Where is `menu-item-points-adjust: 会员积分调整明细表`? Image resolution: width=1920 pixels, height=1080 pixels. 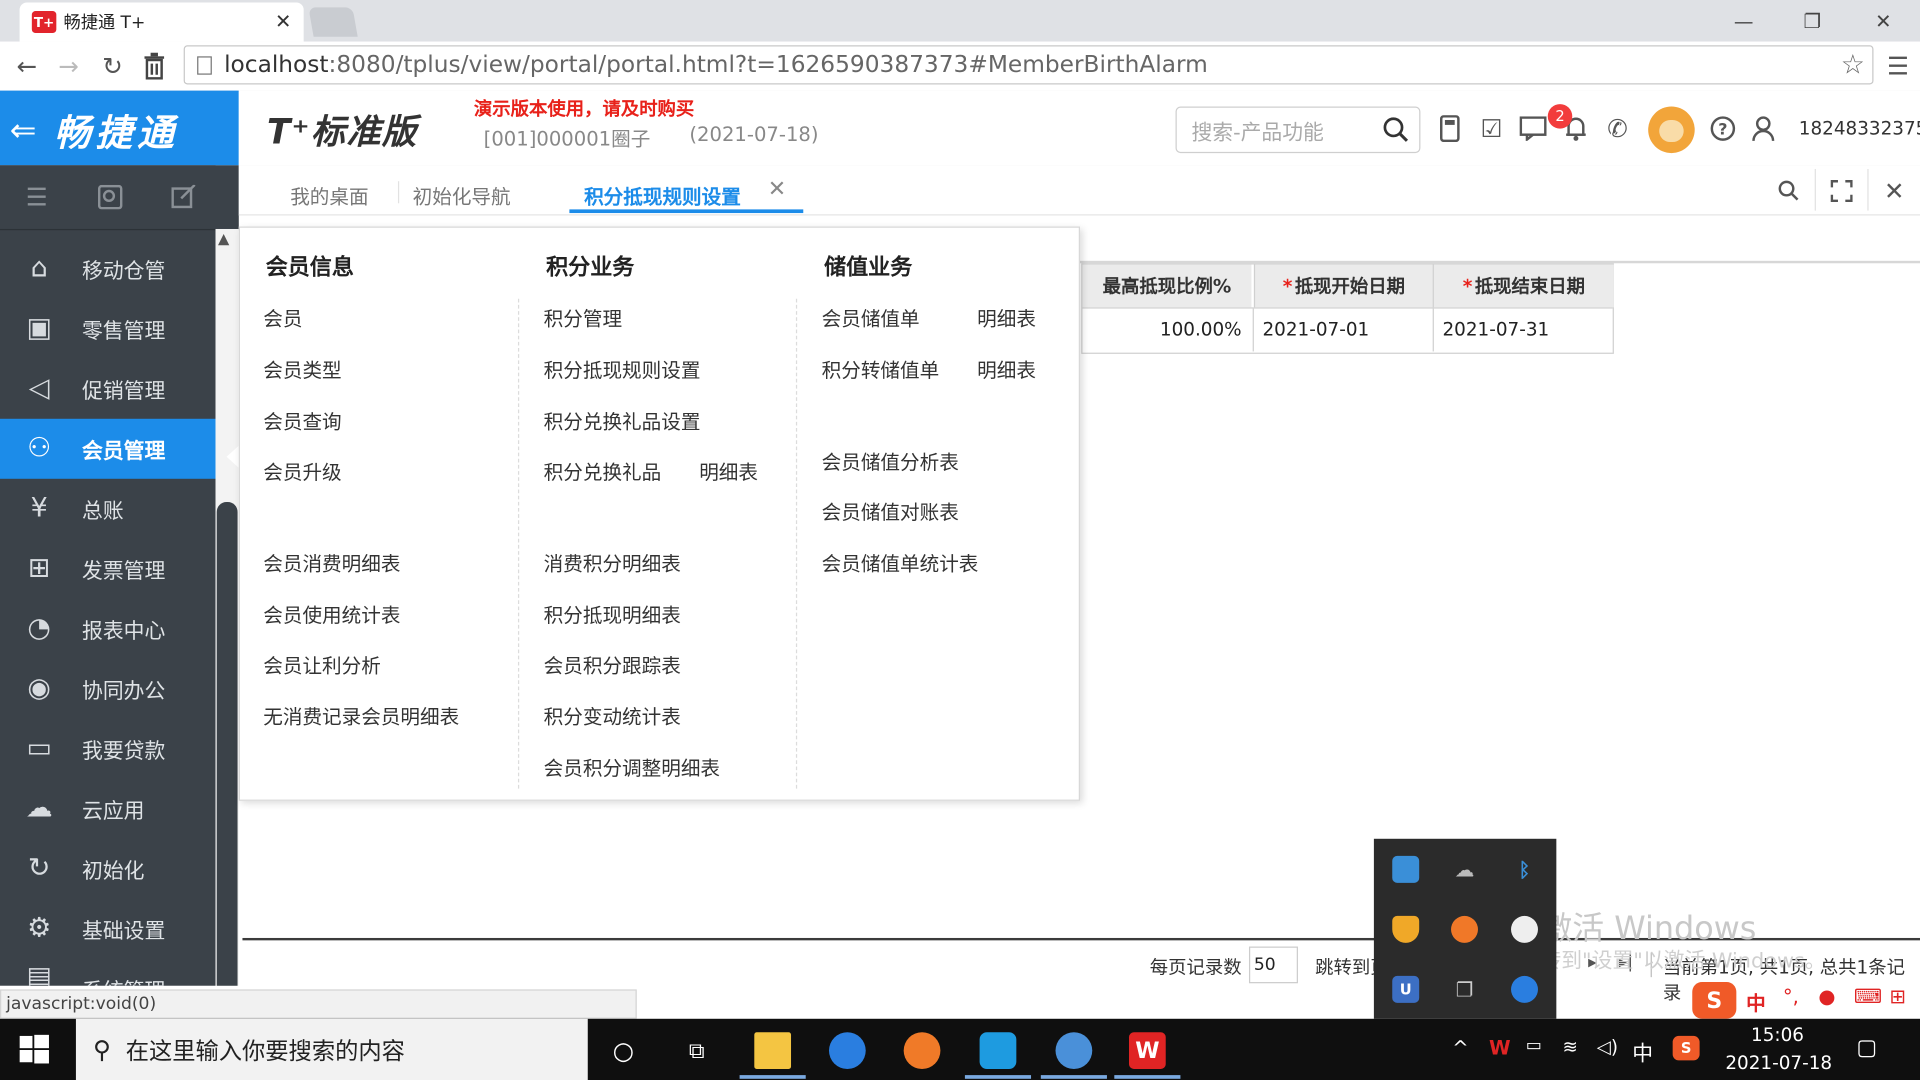
menu-item-points-adjust: 会员积分调整明细表 is located at coordinates (632, 766).